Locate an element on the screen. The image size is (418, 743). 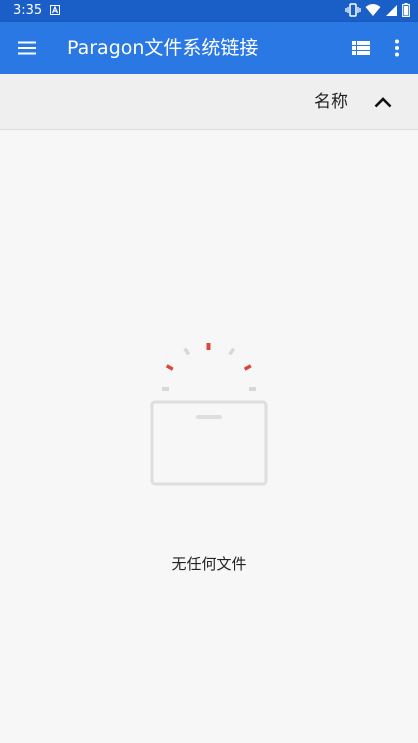
status-time: 3:35 is located at coordinates (28, 10).